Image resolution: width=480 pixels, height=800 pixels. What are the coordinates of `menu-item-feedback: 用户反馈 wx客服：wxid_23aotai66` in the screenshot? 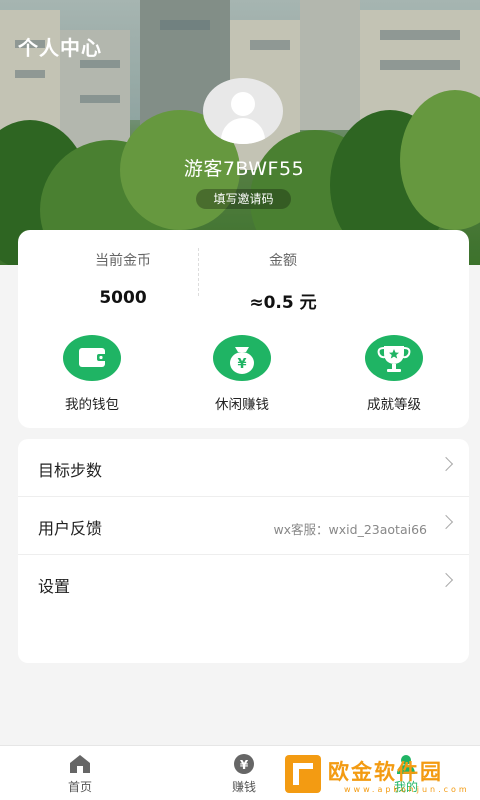 It's located at (243, 526).